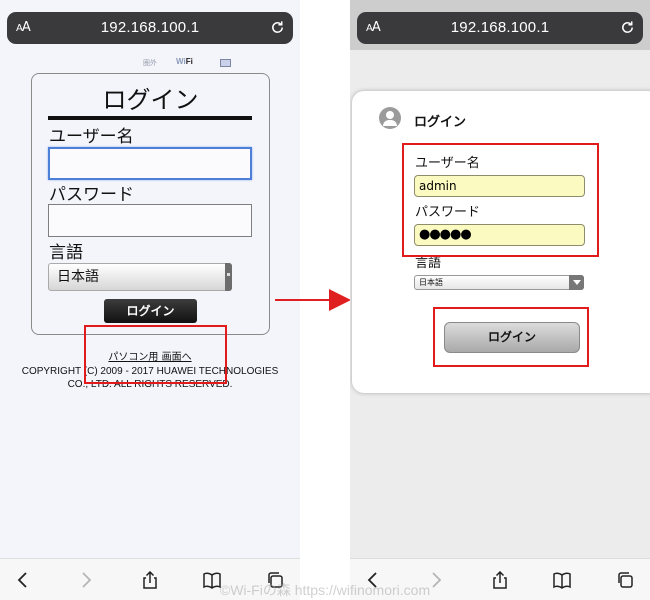 The height and width of the screenshot is (600, 650). Describe the element at coordinates (390, 118) in the screenshot. I see `user-icon` at that location.